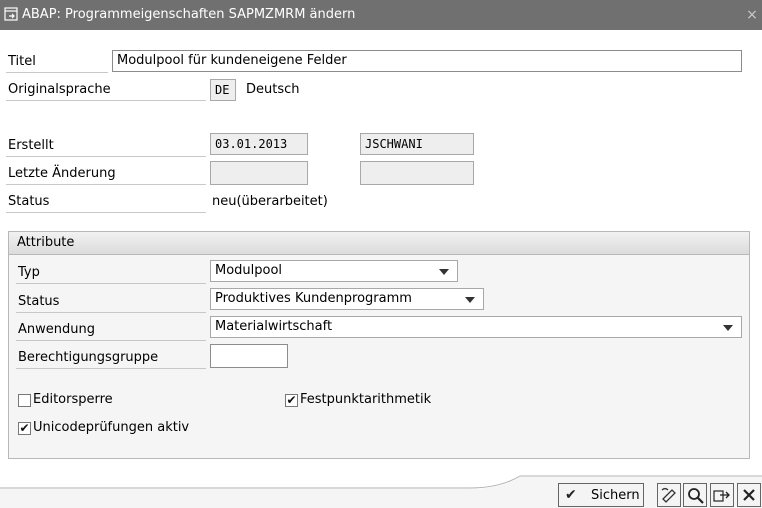 This screenshot has height=508, width=762. I want to click on originalsprache-code: DE, so click(223, 90).